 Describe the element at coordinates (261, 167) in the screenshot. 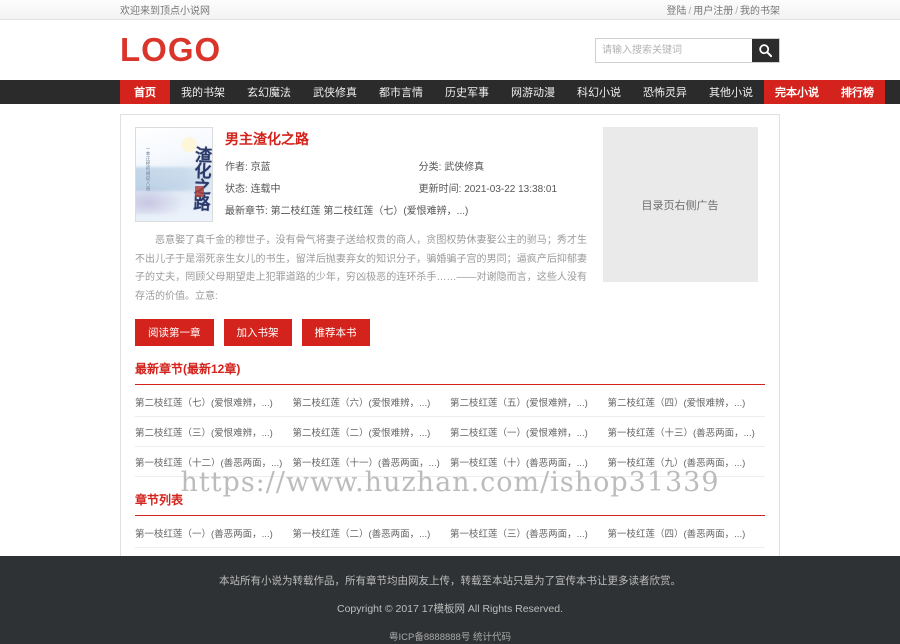

I see `author-value: 京蓝` at that location.